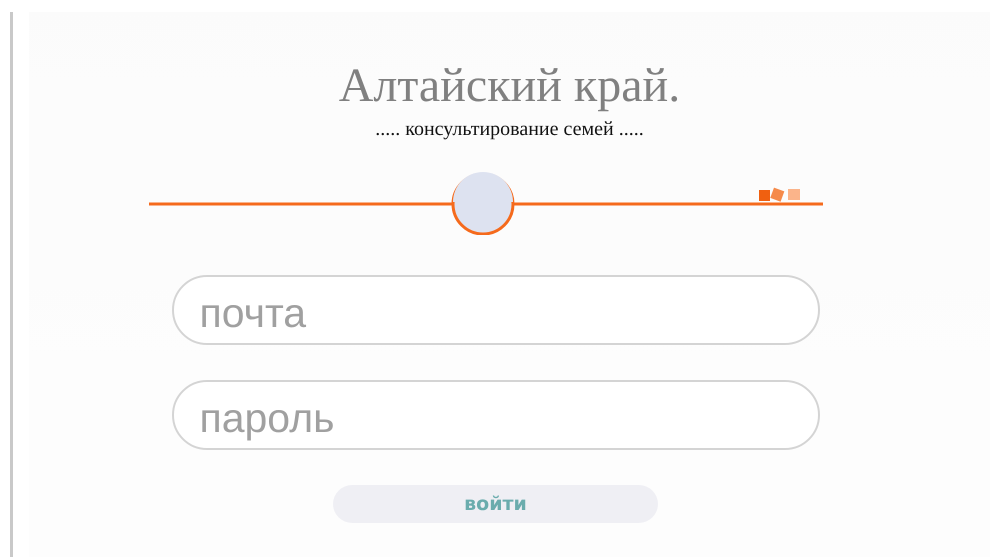  What do you see at coordinates (495, 504) in the screenshot?
I see `login-button: войти` at bounding box center [495, 504].